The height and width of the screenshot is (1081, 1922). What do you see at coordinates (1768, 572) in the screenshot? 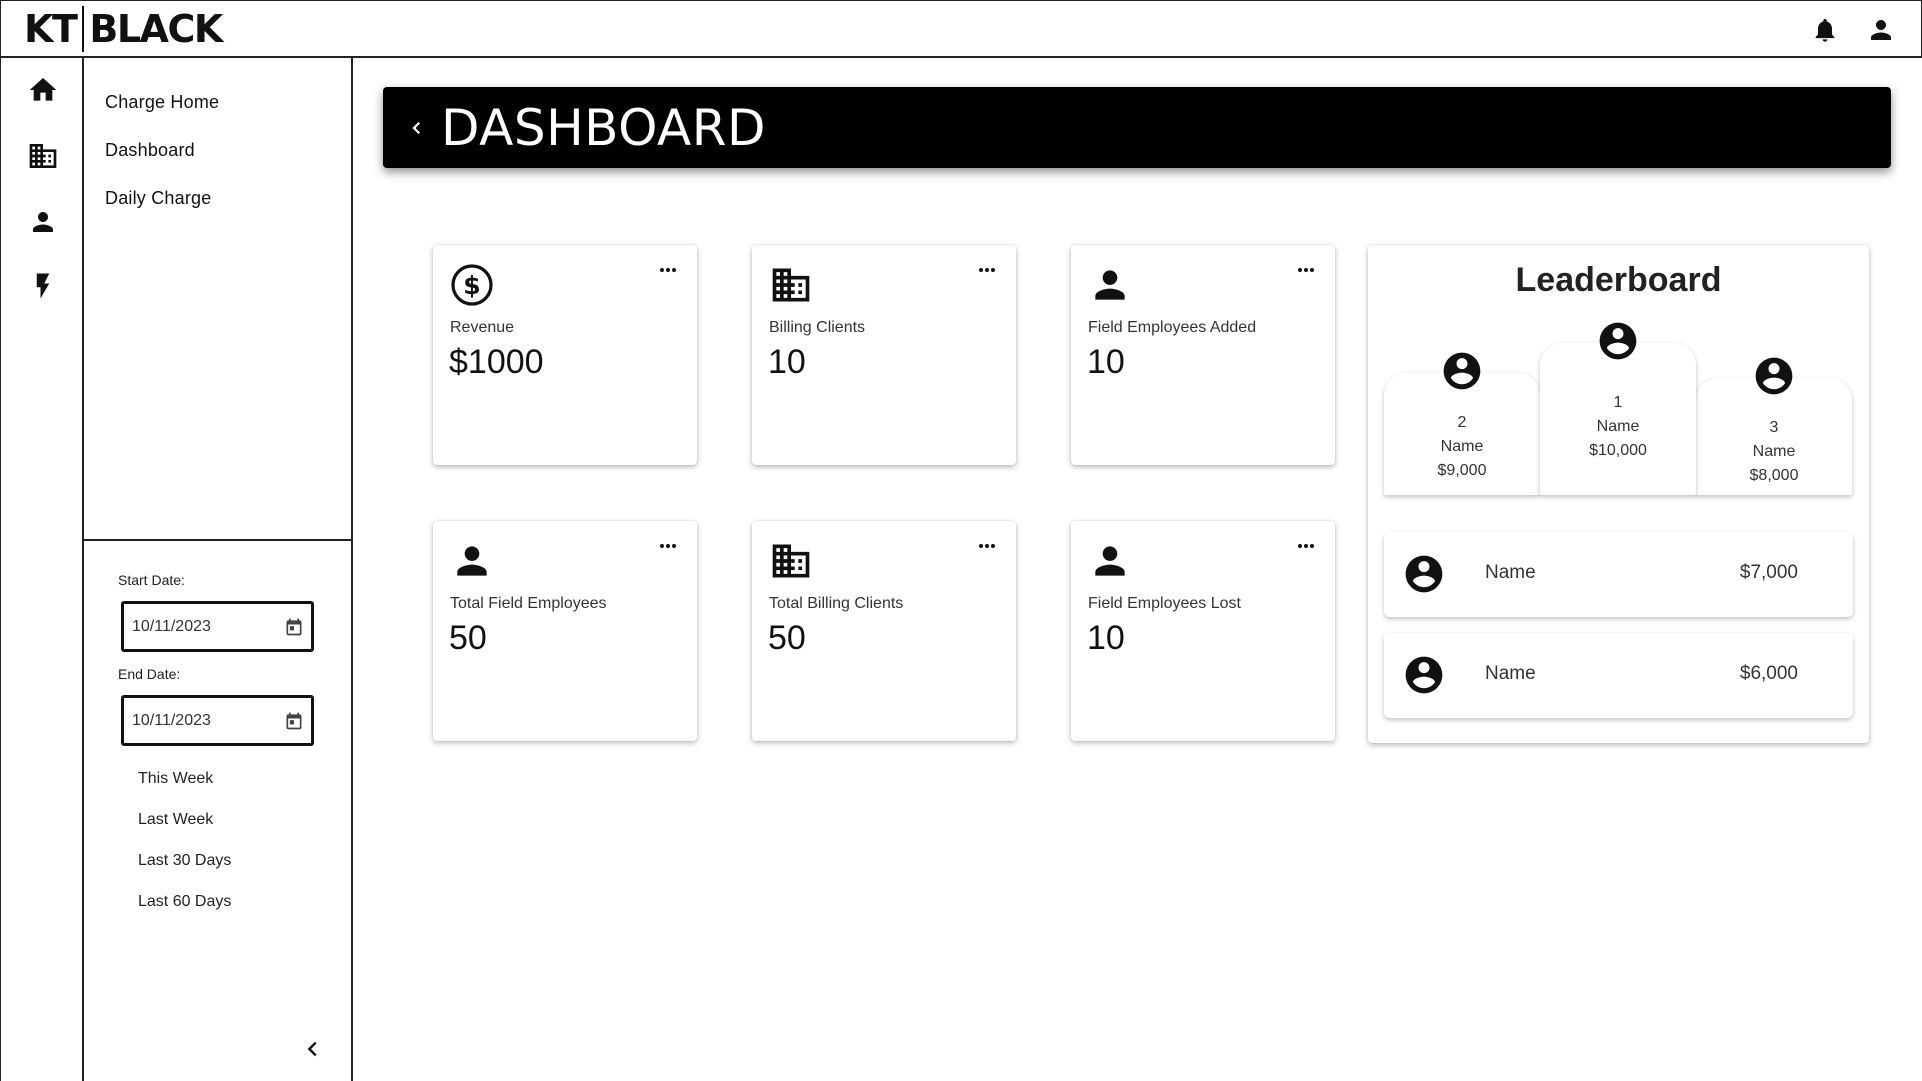
I see `leaderboard-row-amount: $7,000` at bounding box center [1768, 572].